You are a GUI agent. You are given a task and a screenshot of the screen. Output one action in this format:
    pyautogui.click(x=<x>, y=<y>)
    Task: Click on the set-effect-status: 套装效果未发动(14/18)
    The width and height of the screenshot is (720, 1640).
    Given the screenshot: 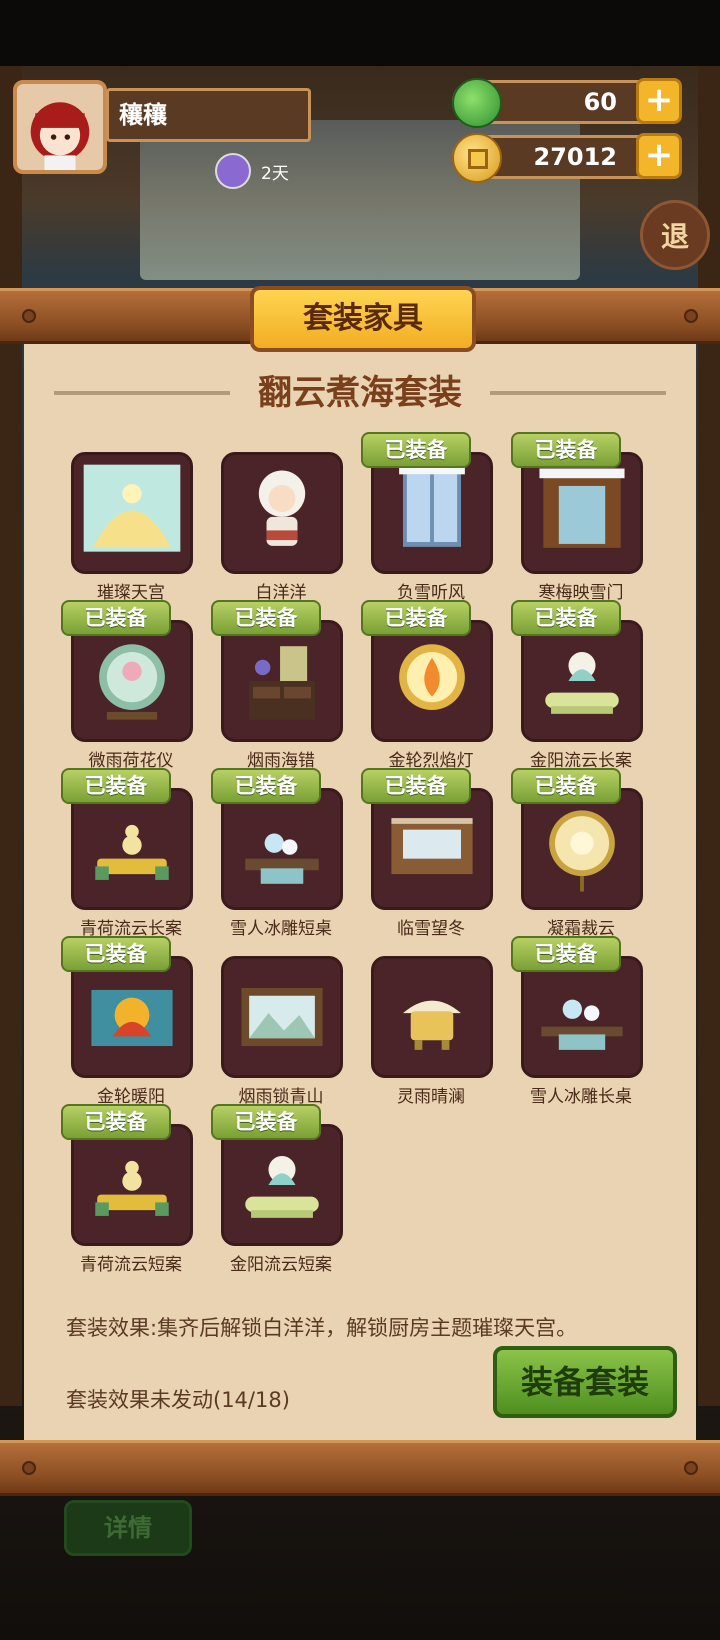 What is the action you would take?
    pyautogui.click(x=178, y=1400)
    